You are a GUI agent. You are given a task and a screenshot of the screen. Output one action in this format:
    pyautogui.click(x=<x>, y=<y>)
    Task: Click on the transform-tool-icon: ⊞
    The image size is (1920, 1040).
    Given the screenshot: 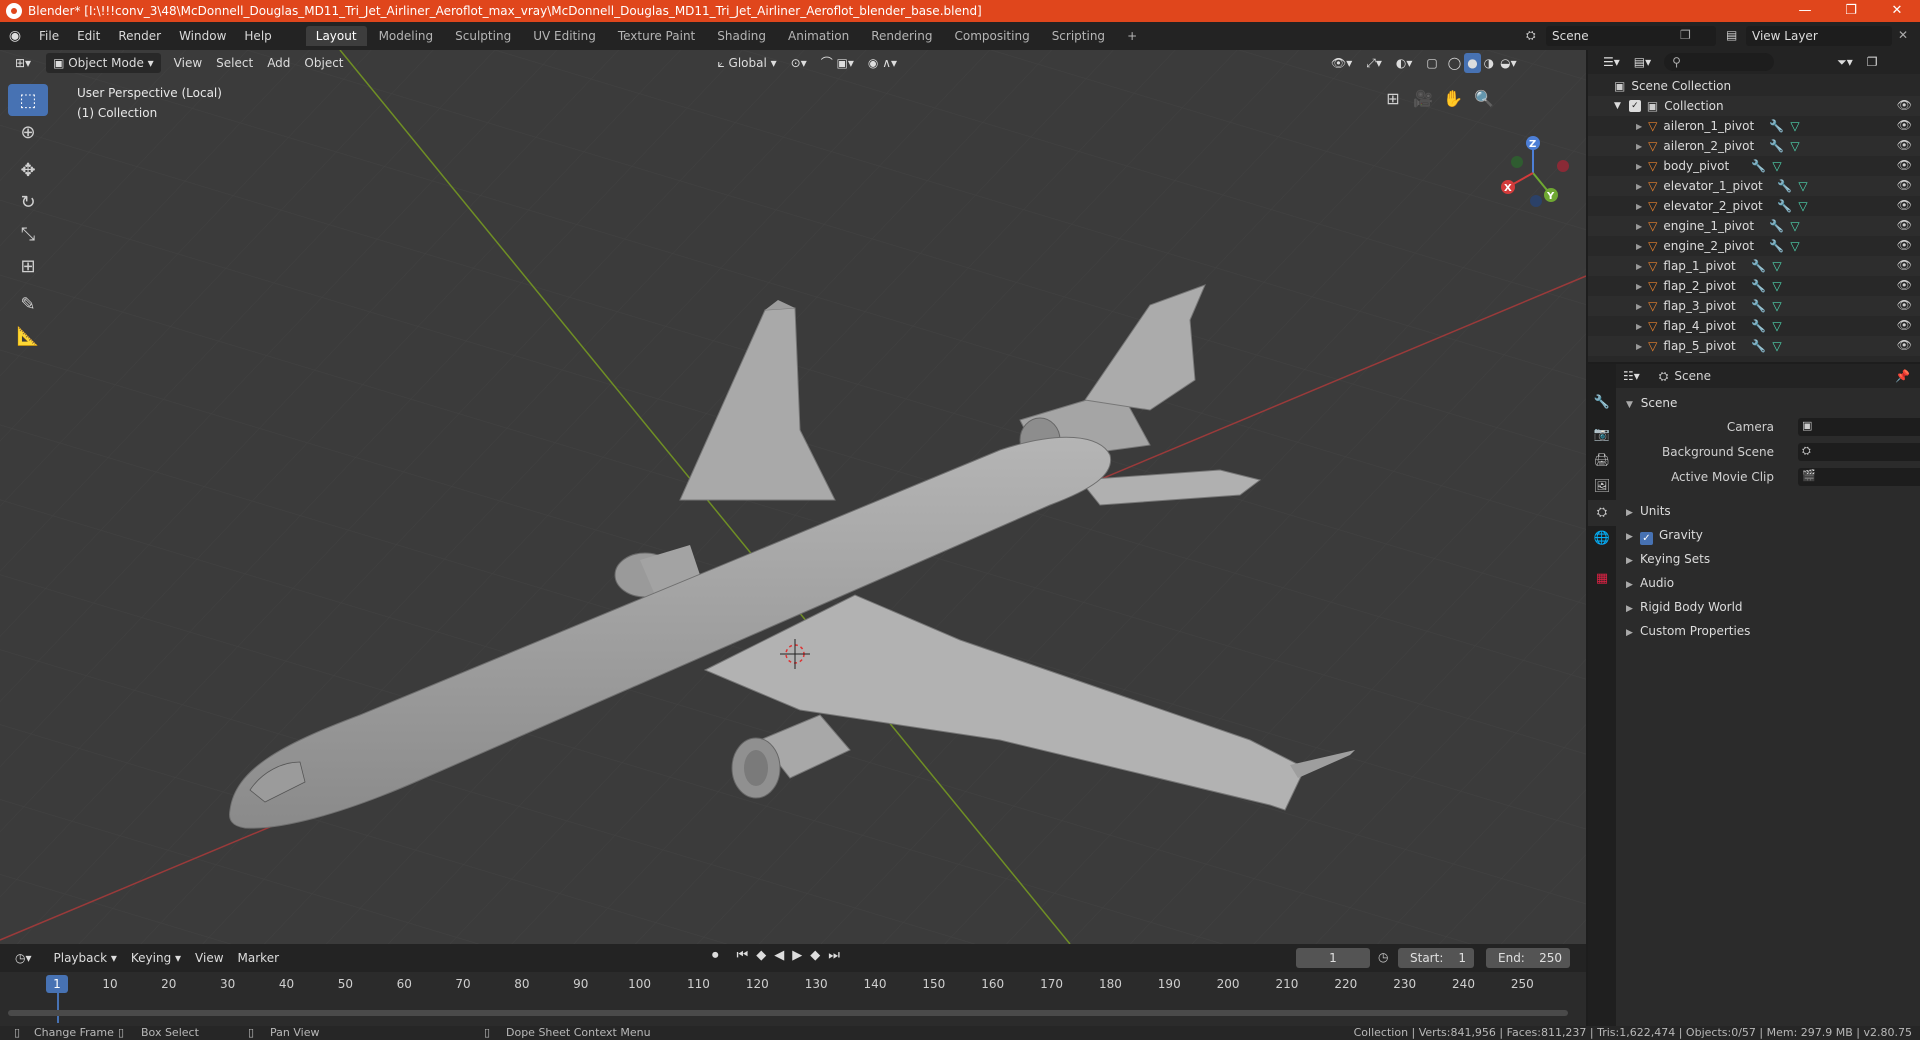 What is the action you would take?
    pyautogui.click(x=28, y=266)
    